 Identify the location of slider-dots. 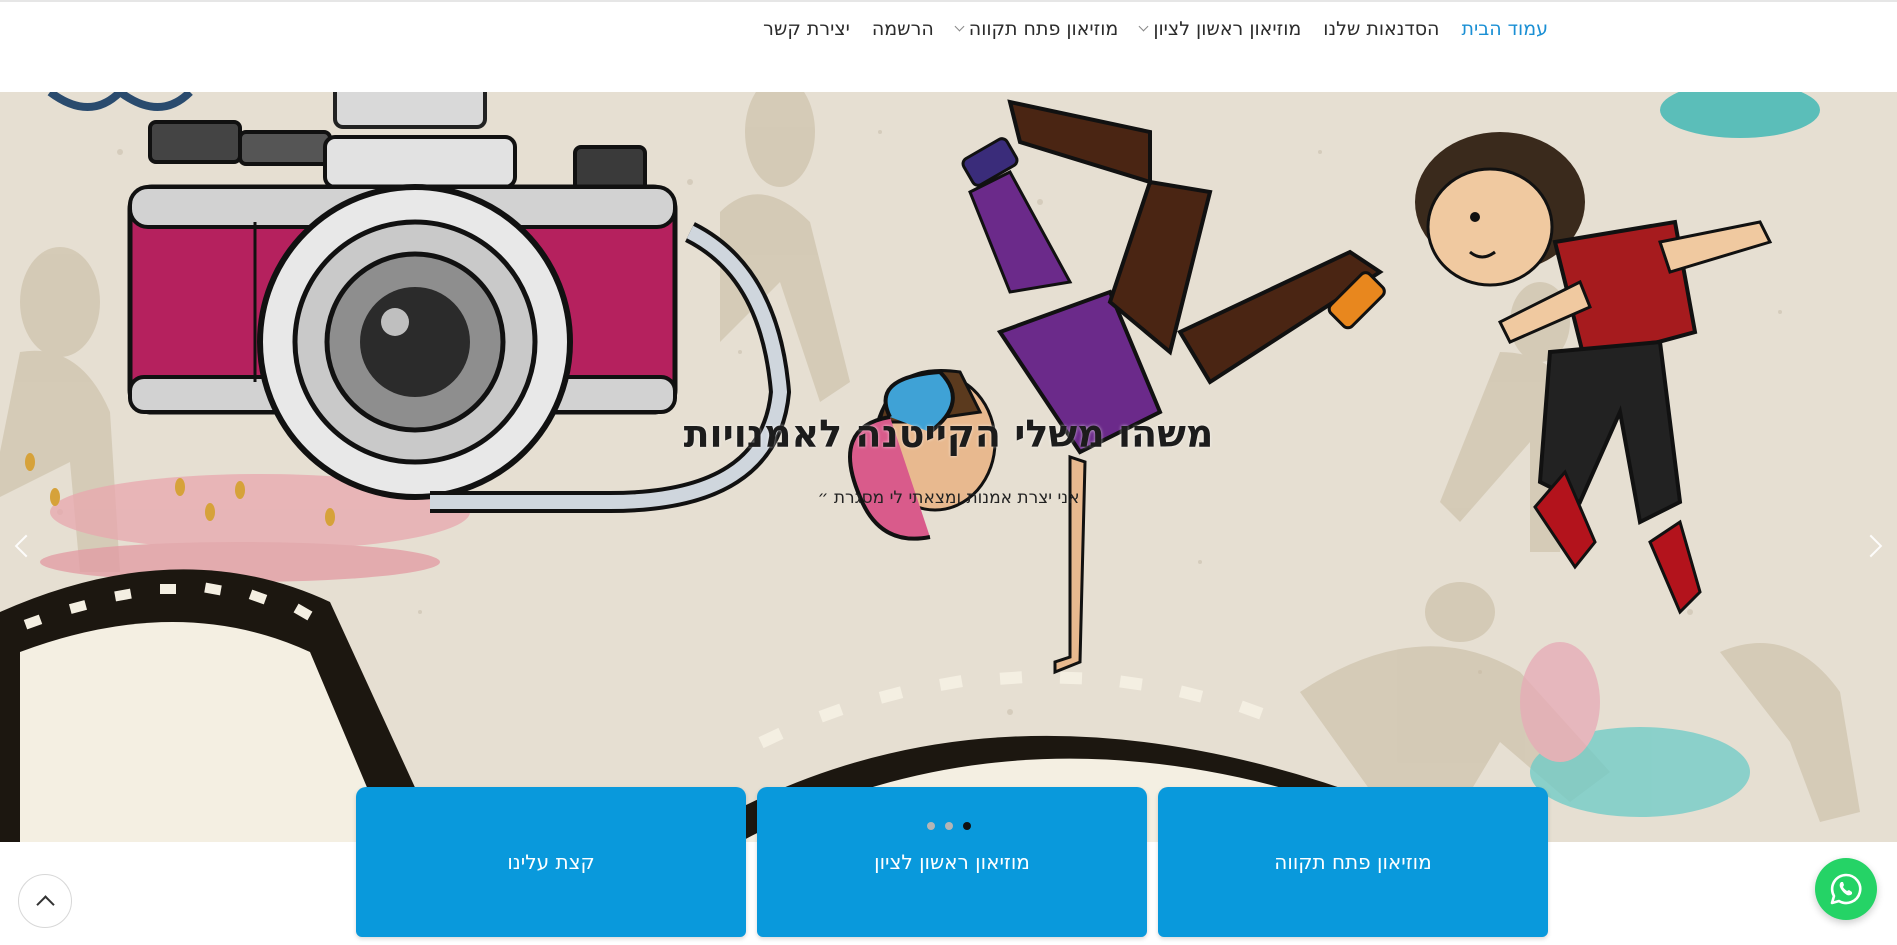
(949, 826).